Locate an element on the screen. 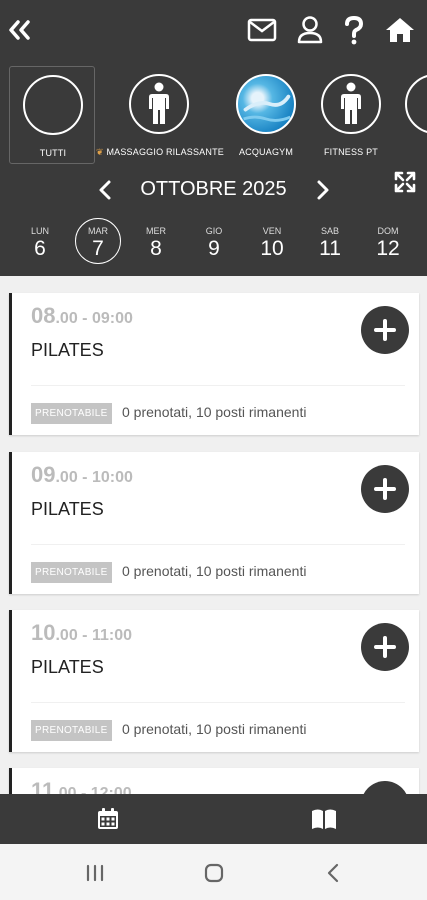 The height and width of the screenshot is (900, 427). day-name: GIO is located at coordinates (214, 231).